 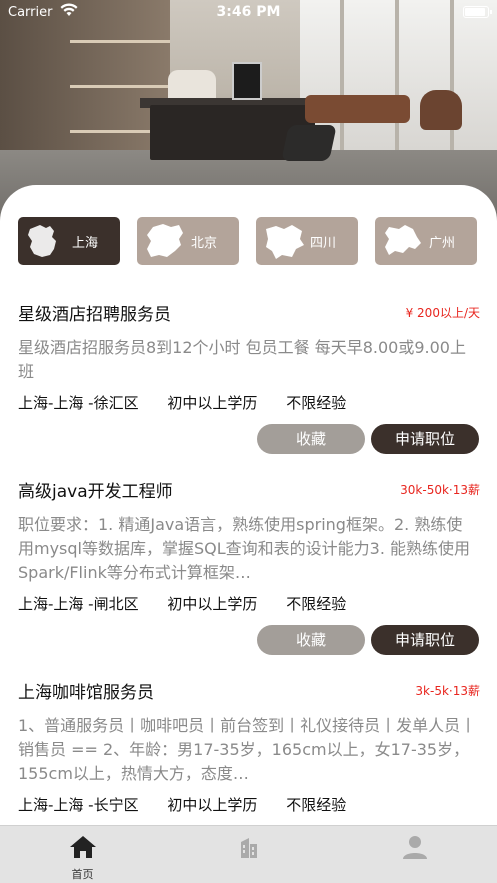 What do you see at coordinates (69, 241) in the screenshot?
I see `city-chip-shanghai: 上海` at bounding box center [69, 241].